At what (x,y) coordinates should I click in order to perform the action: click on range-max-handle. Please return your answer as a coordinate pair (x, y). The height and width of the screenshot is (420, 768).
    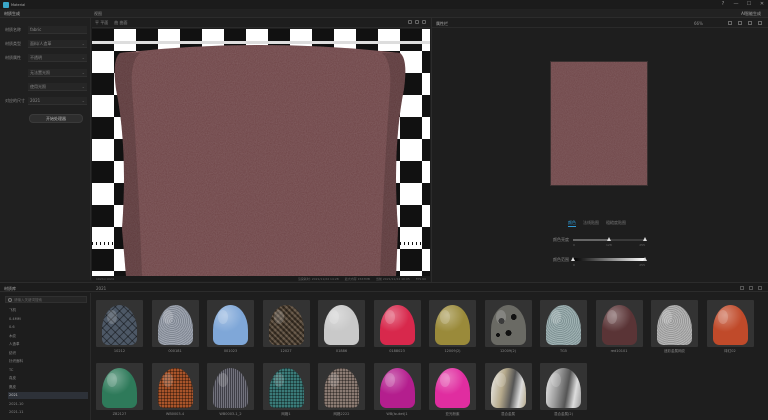
    Looking at the image, I should click on (645, 259).